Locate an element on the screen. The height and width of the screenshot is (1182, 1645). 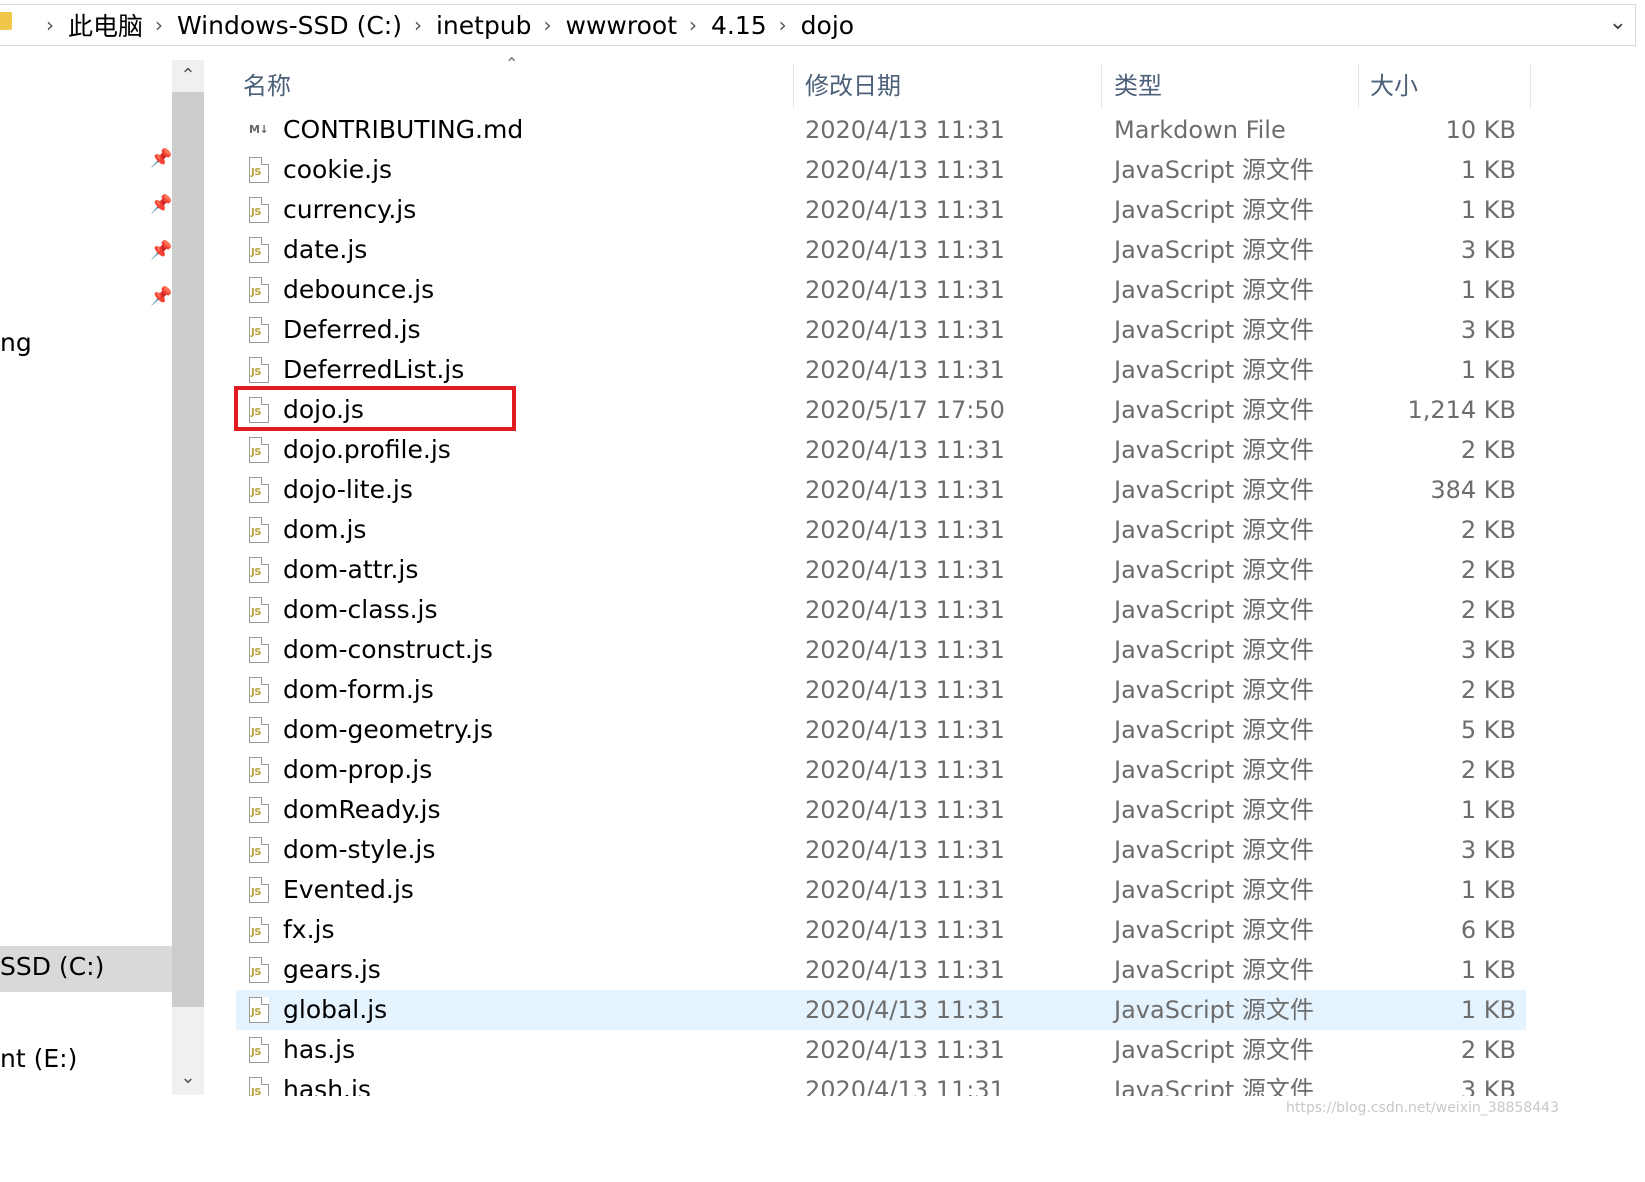
file-name: dom-prop.js is located at coordinates (358, 769).